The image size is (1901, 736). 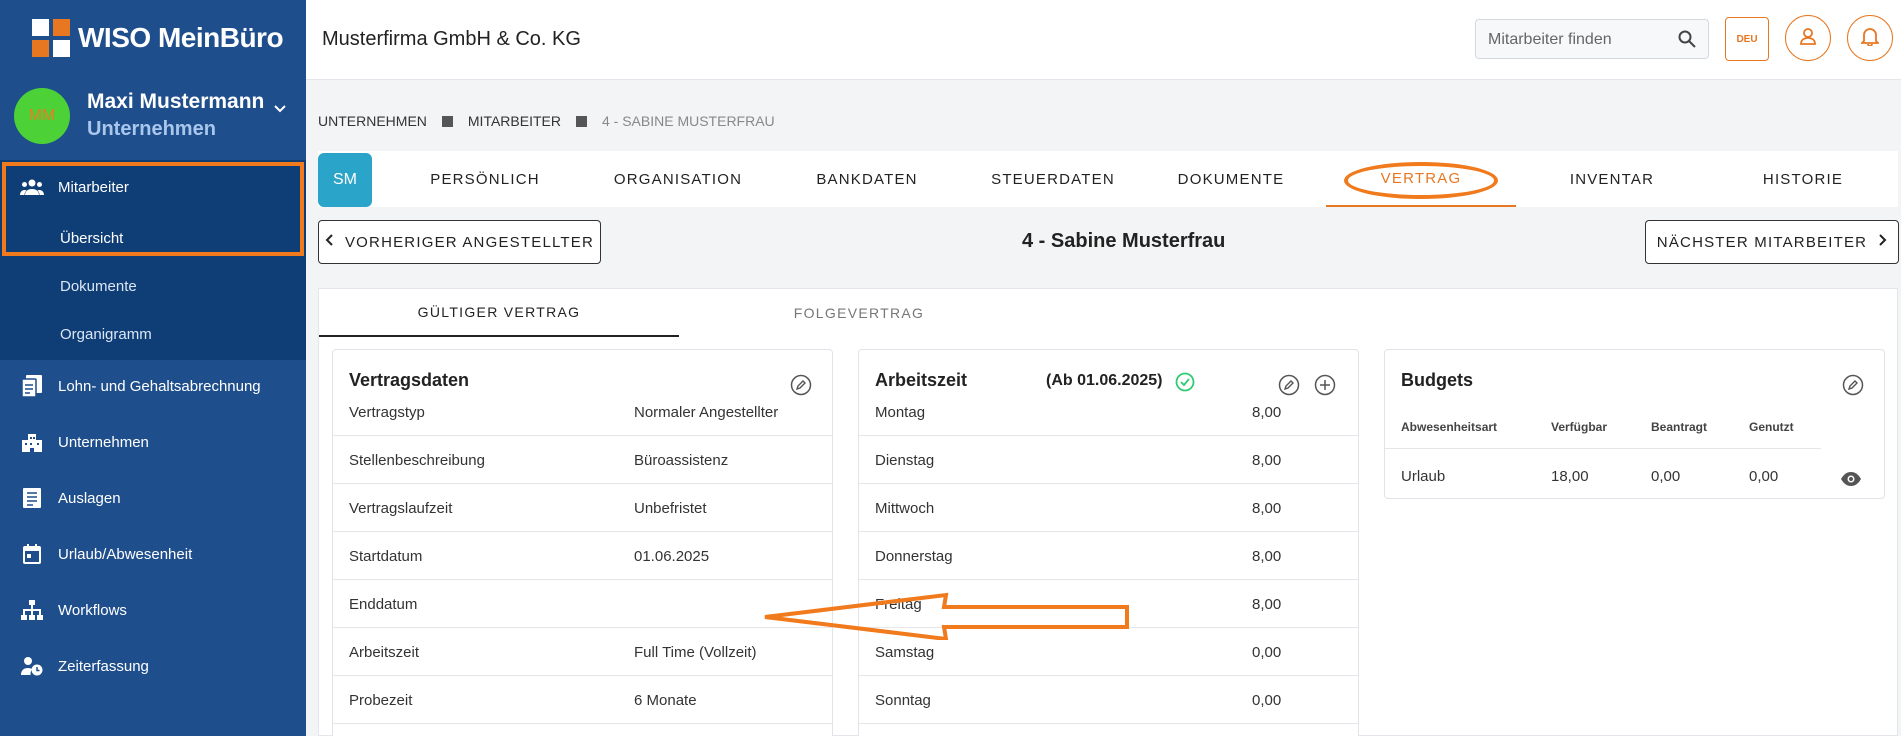 I want to click on next-employee-label: NÄCHSTER MITARBEITER, so click(x=1762, y=242).